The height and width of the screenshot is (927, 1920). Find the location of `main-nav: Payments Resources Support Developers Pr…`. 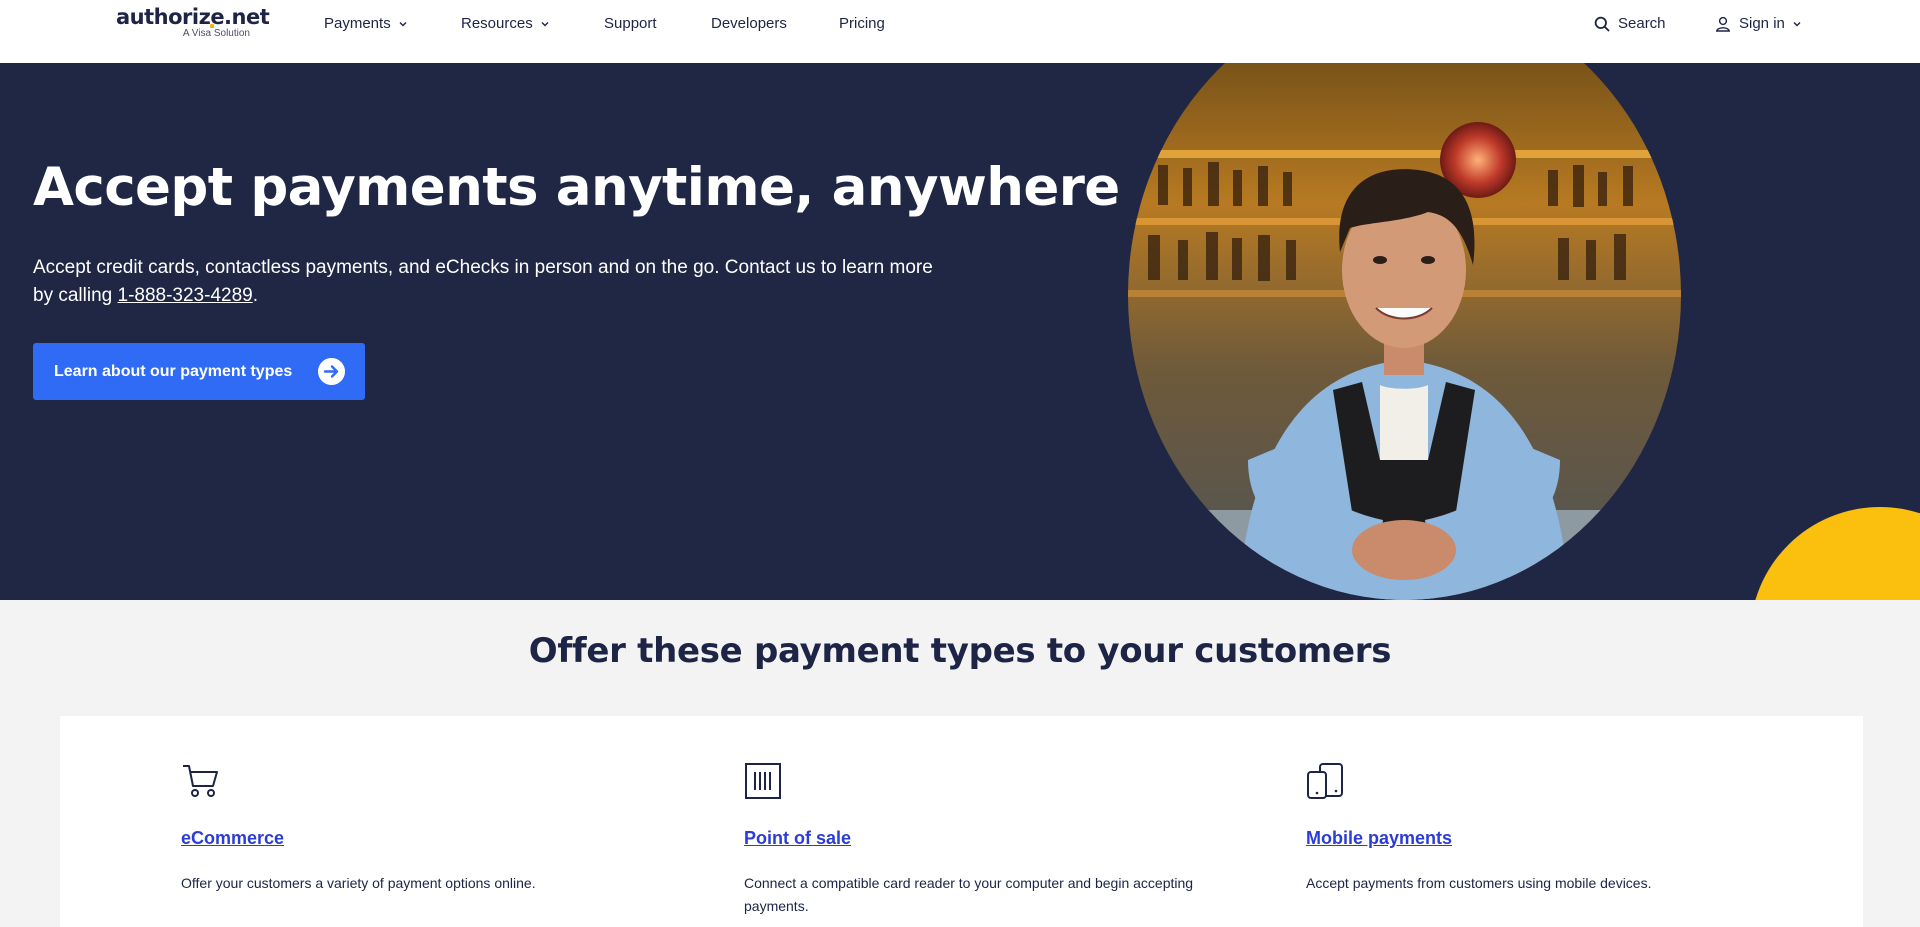

main-nav: Payments Resources Support Developers Pr… is located at coordinates (960, 23).